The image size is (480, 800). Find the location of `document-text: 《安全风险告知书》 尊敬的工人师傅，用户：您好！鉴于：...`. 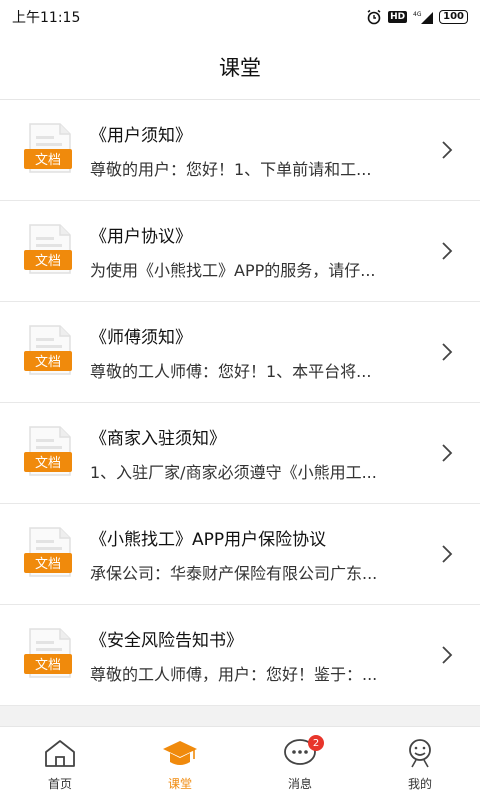

document-text: 《安全风险告知书》 尊敬的工人师傅，用户：您好！鉴于：... is located at coordinates (258, 655).